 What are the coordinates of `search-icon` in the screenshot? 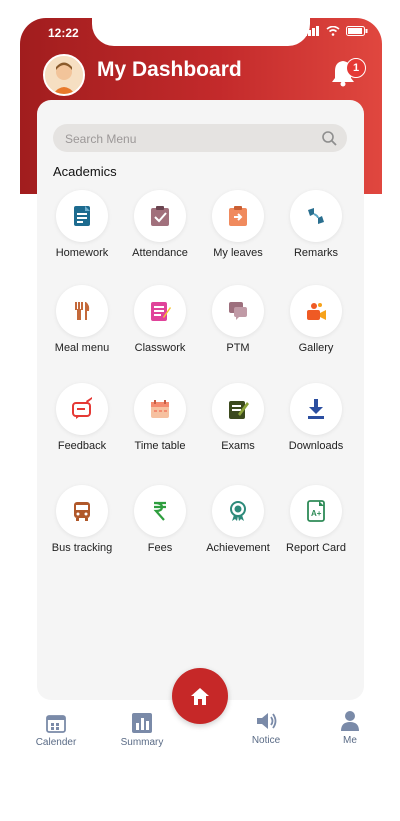 It's located at (329, 138).